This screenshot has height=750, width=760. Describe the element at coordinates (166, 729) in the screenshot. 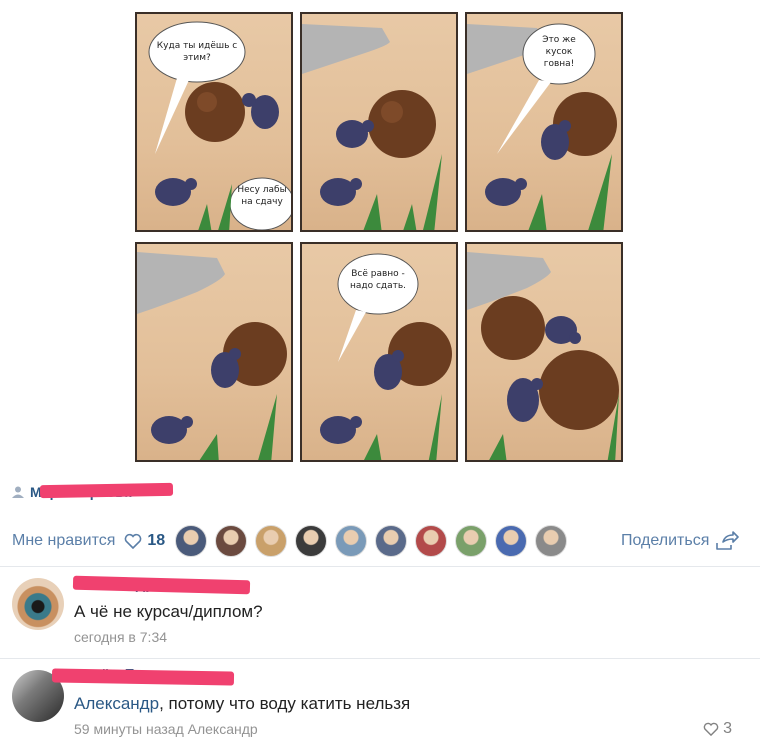

I see `comment-timestamp: 59 минуты назад Александр` at that location.